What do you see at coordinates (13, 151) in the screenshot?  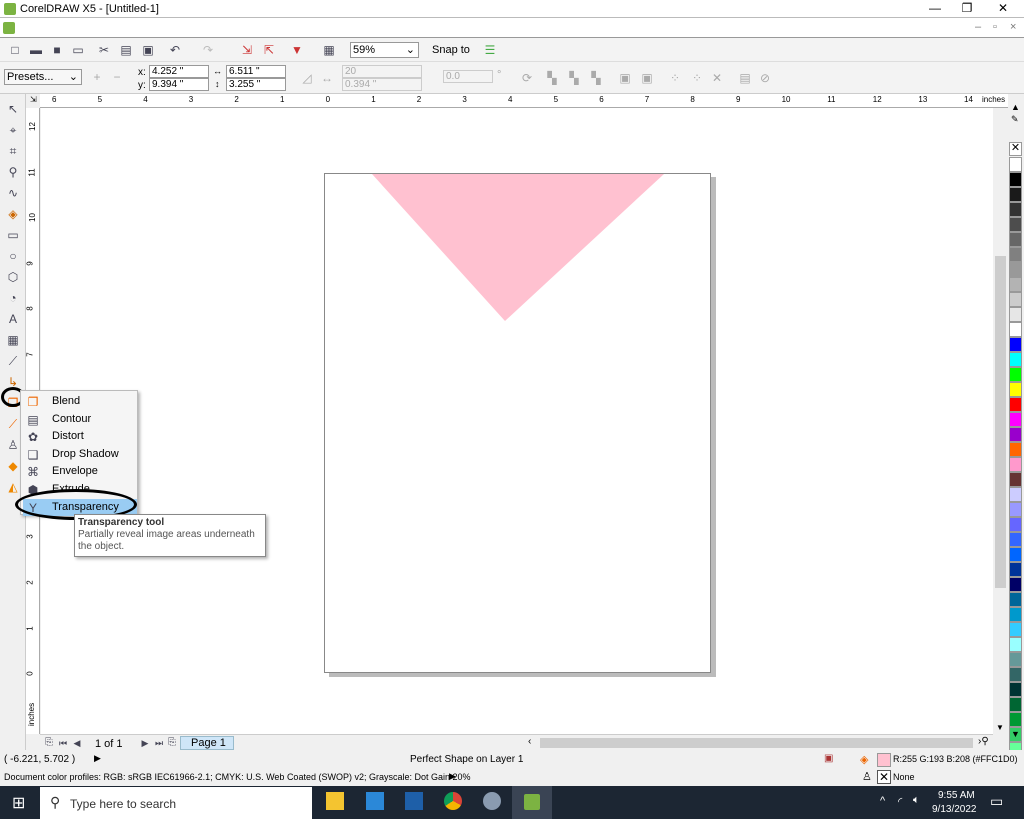 I see `crop-tool-icon: ⌗` at bounding box center [13, 151].